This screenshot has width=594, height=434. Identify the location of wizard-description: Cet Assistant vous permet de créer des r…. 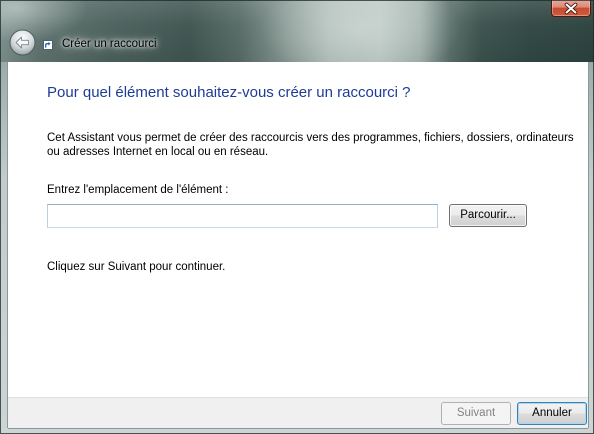
(310, 145).